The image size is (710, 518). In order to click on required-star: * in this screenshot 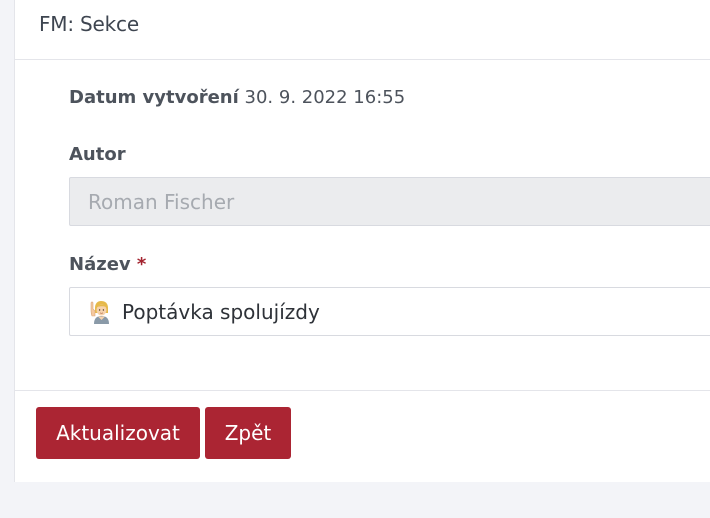, I will do `click(141, 264)`.